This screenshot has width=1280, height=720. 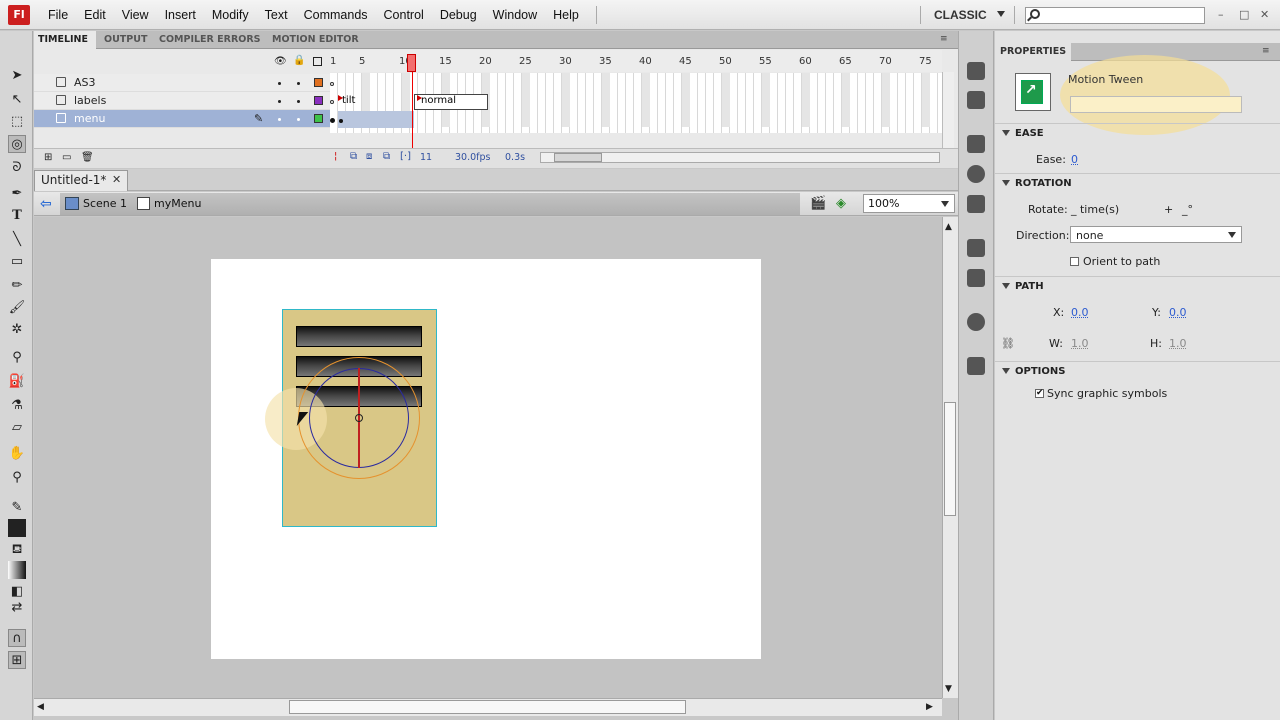 I want to click on path-w-value: 1.0, so click(x=1080, y=343).